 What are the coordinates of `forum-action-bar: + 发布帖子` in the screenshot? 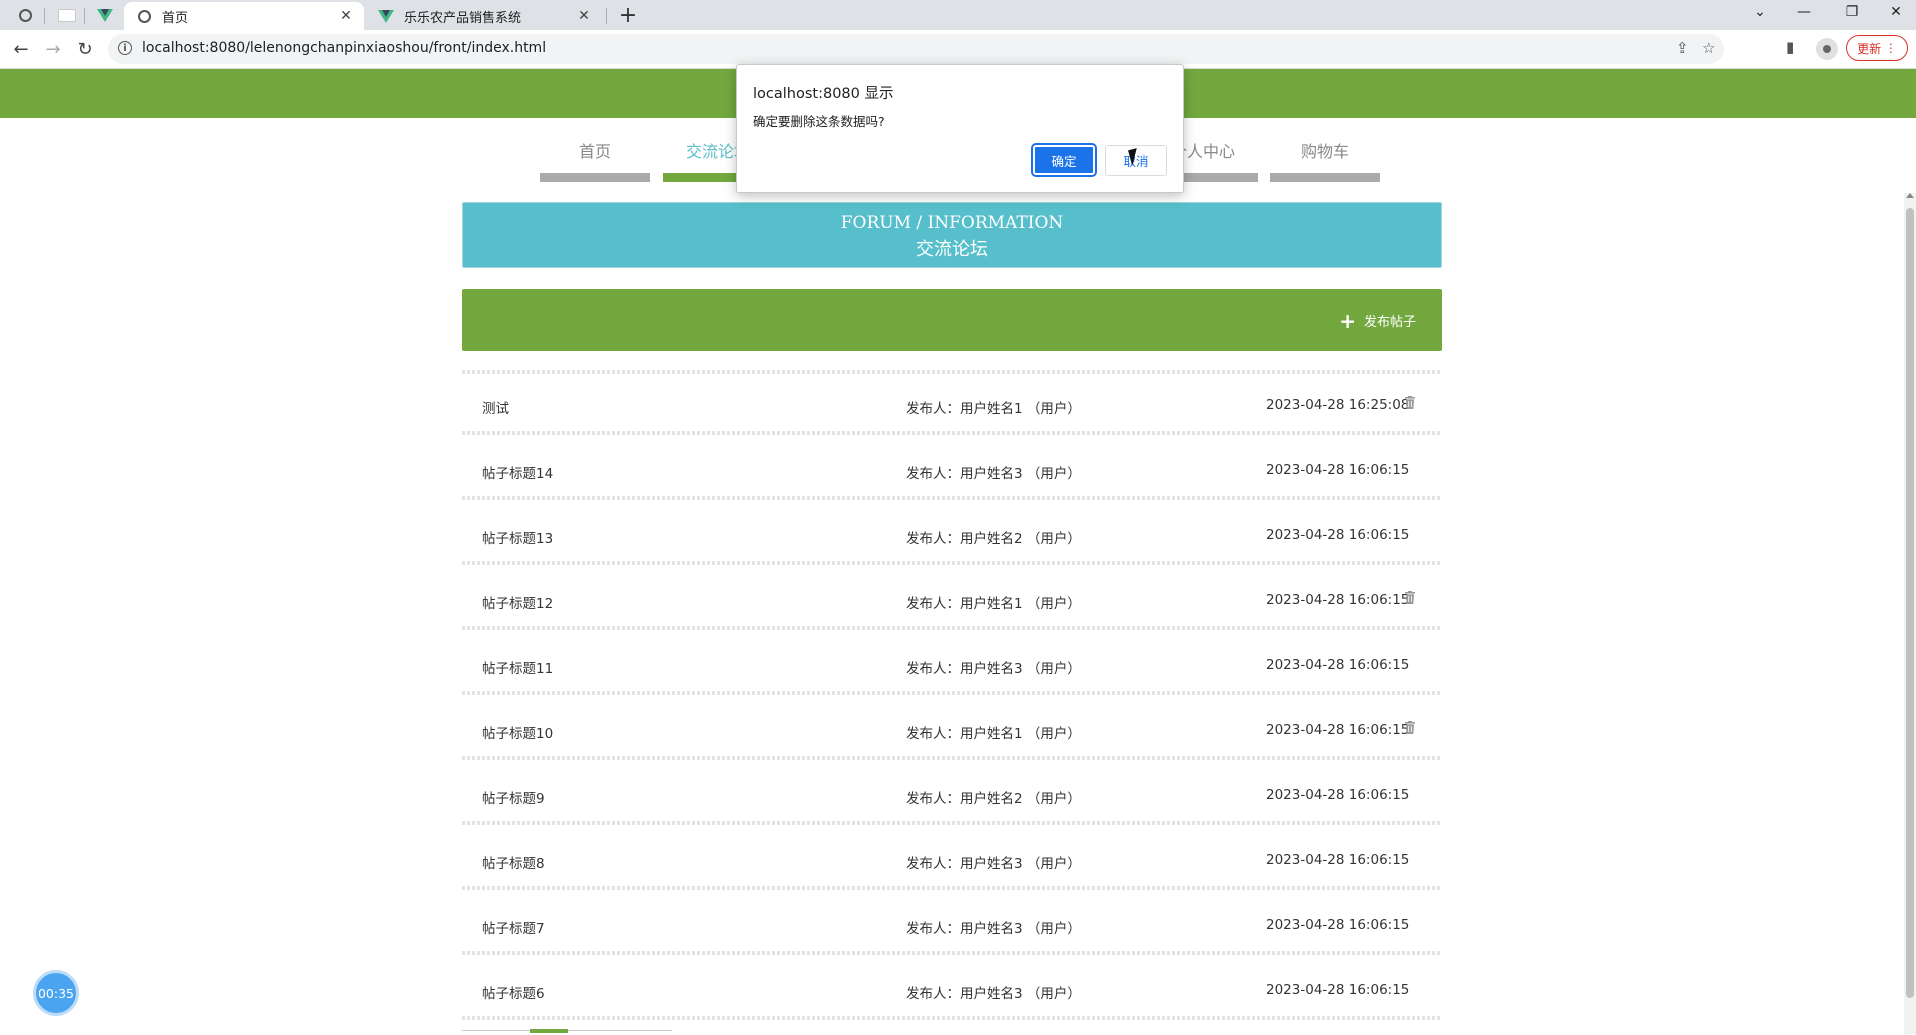 It's located at (952, 320).